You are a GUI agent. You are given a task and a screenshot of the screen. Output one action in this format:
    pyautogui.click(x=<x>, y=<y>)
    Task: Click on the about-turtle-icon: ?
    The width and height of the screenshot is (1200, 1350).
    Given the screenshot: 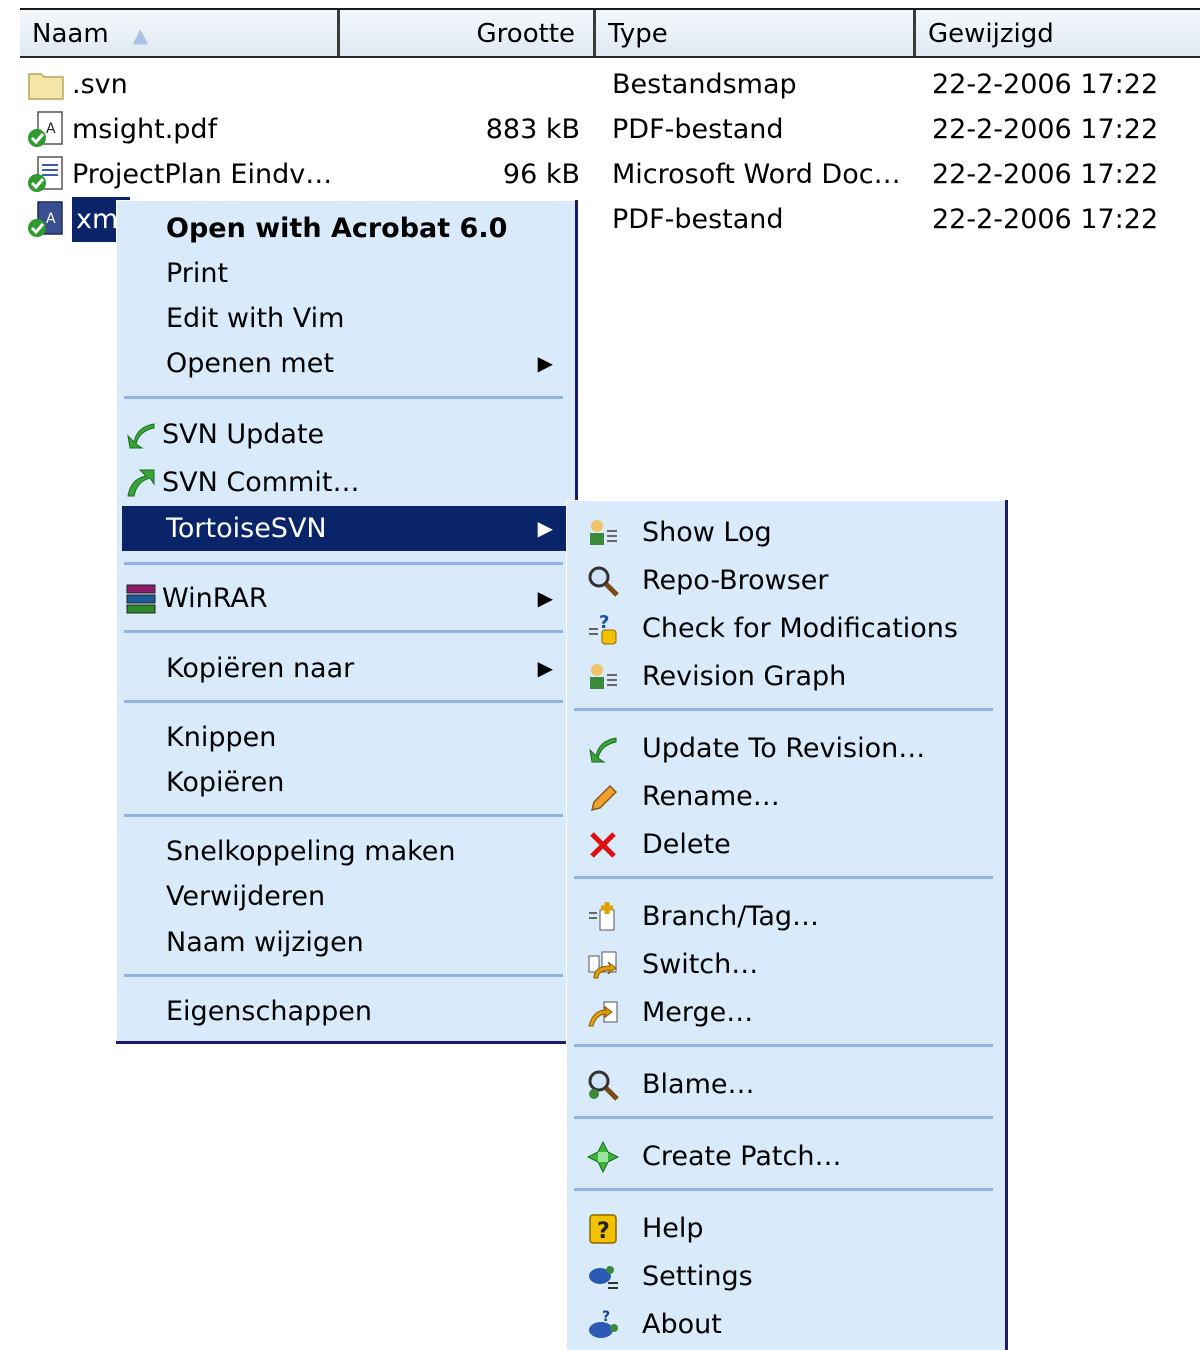 What is the action you would take?
    pyautogui.click(x=603, y=1323)
    